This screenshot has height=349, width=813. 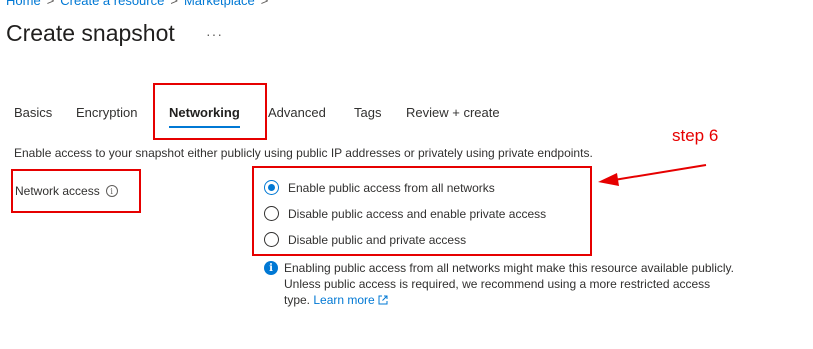 I want to click on arrow-icon, so click(x=652, y=175).